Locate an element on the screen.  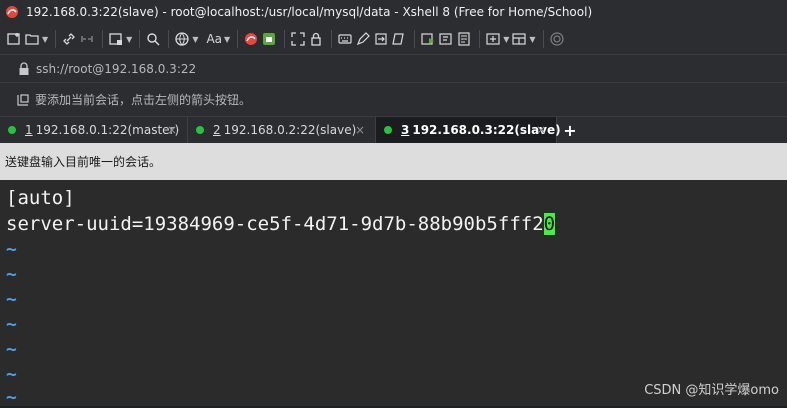
session-hint-bar: 要添加当前会话，点击左侧的箭头按钮。 is located at coordinates (393, 99).